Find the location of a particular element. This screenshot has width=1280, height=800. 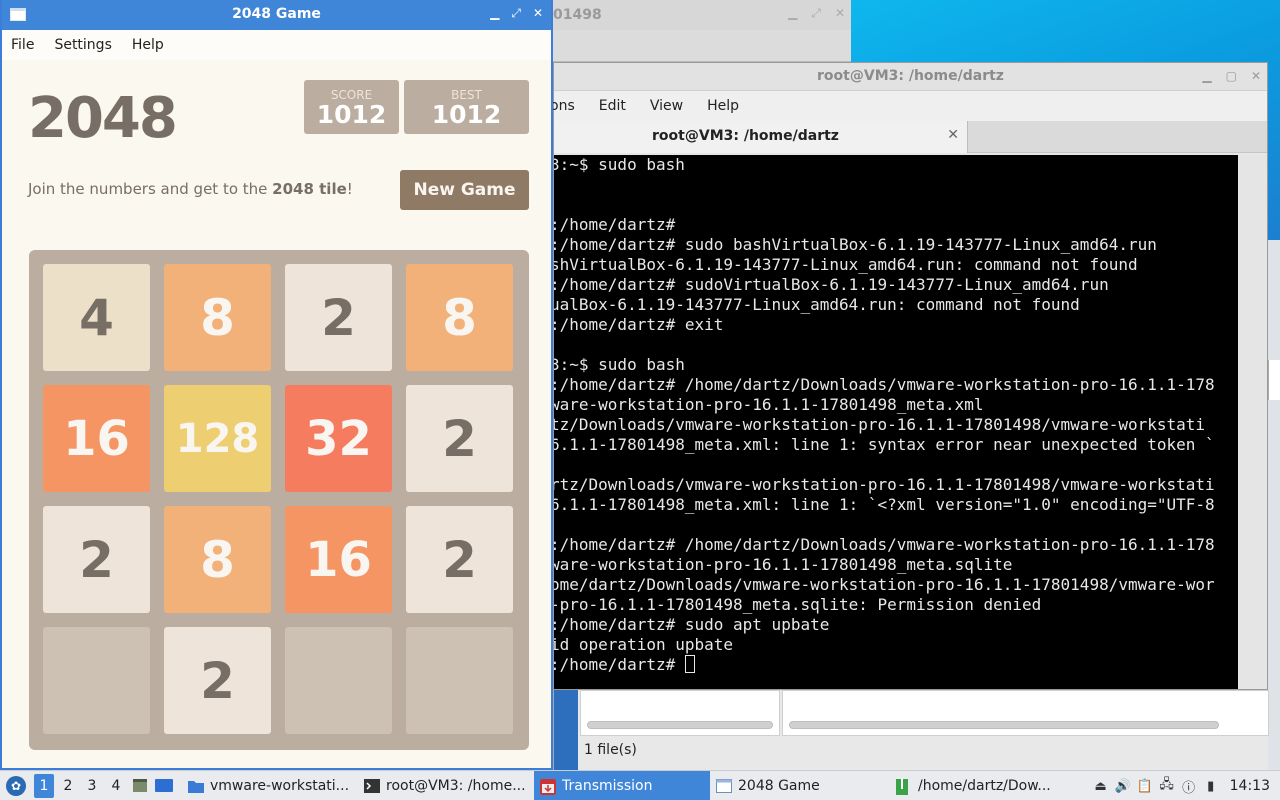

tile: 128 is located at coordinates (217, 438).